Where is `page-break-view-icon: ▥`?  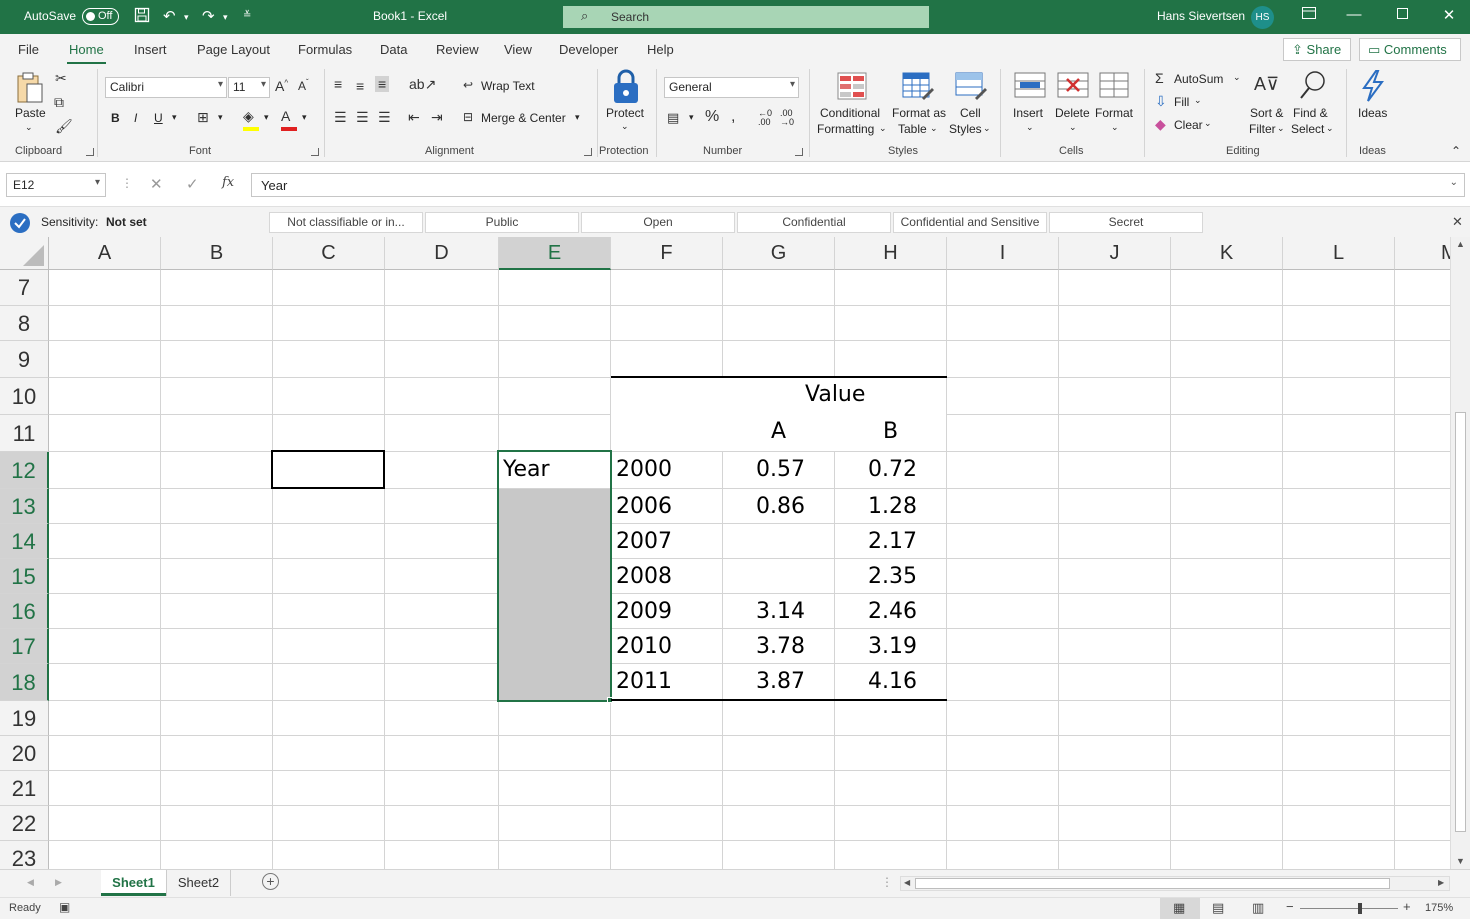 page-break-view-icon: ▥ is located at coordinates (1258, 908).